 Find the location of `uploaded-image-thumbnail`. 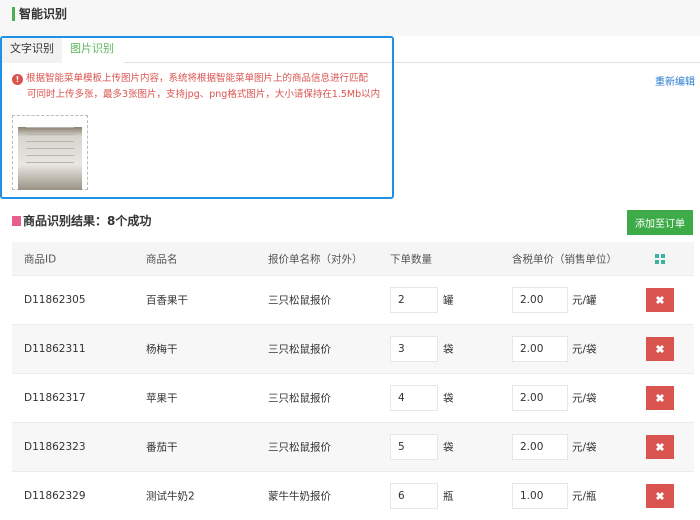

uploaded-image-thumbnail is located at coordinates (50, 152).